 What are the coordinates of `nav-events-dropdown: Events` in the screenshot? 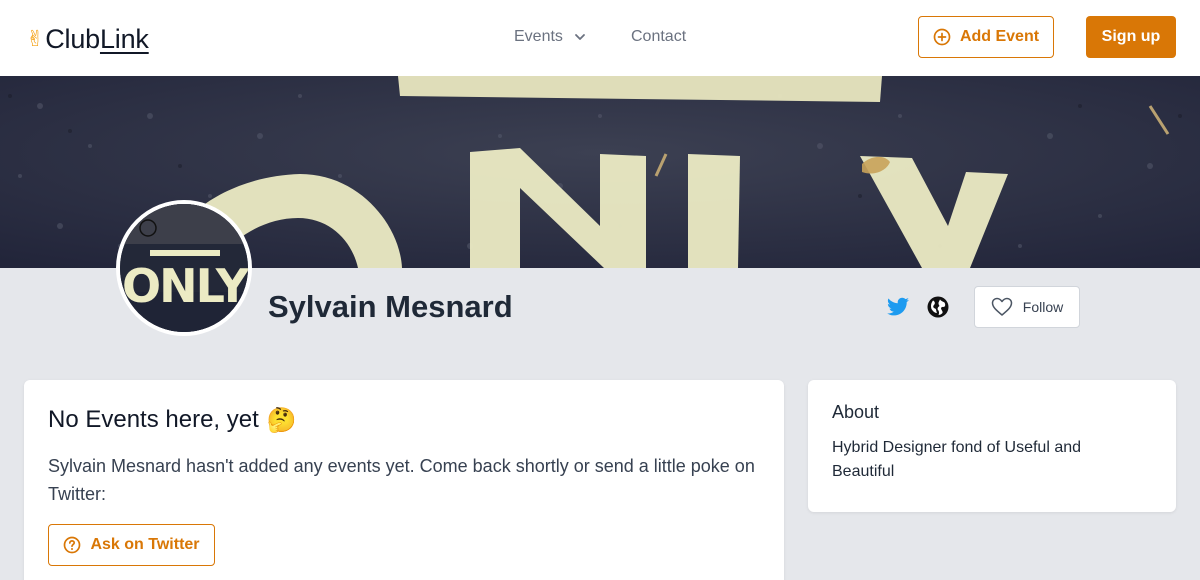 It's located at (550, 37).